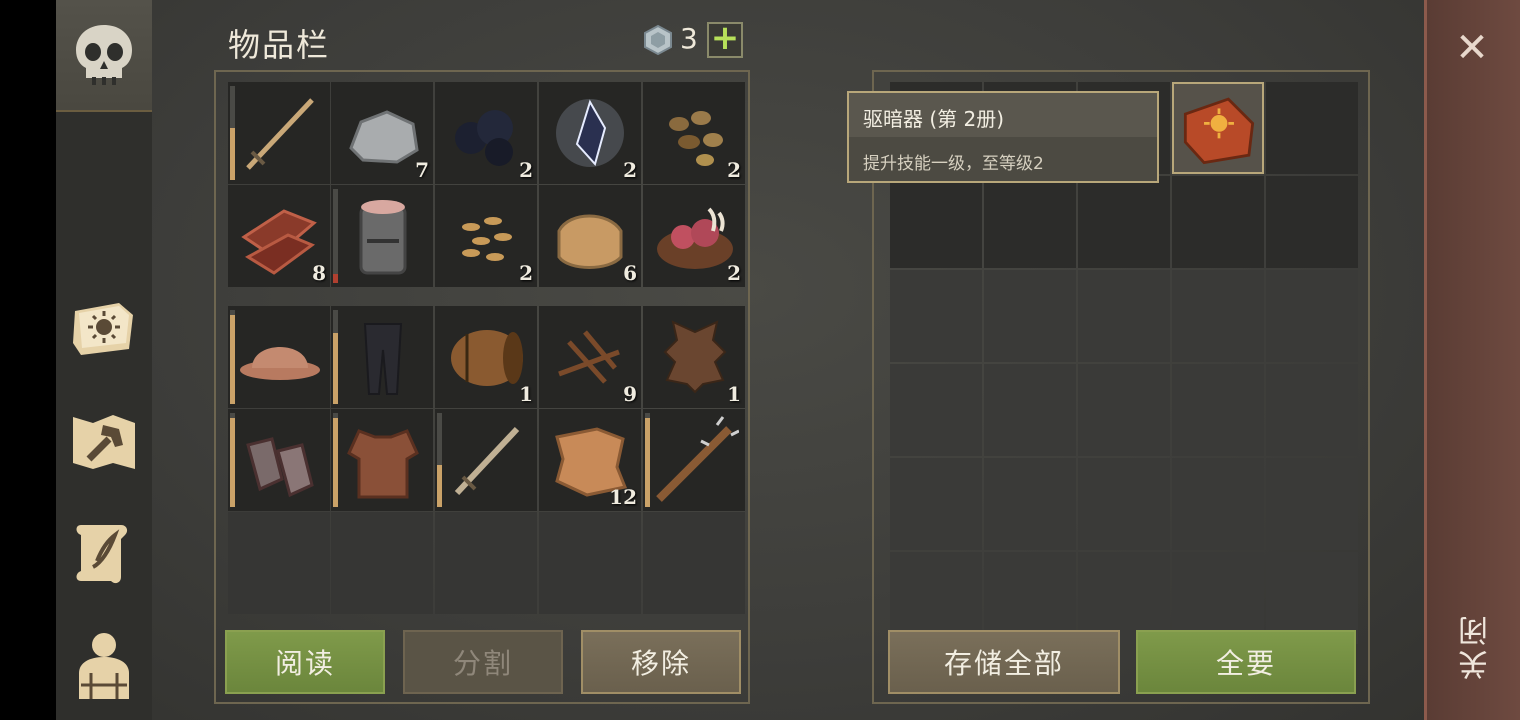 The image size is (1520, 720). Describe the element at coordinates (279, 357) in the screenshot. I see `inventory-slot-hat-helmet` at that location.